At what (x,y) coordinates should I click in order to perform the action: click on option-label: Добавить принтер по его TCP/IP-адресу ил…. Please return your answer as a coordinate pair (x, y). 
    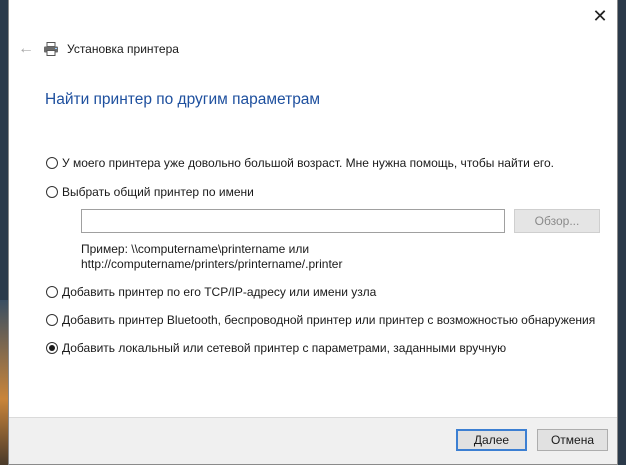
    Looking at the image, I should click on (219, 292).